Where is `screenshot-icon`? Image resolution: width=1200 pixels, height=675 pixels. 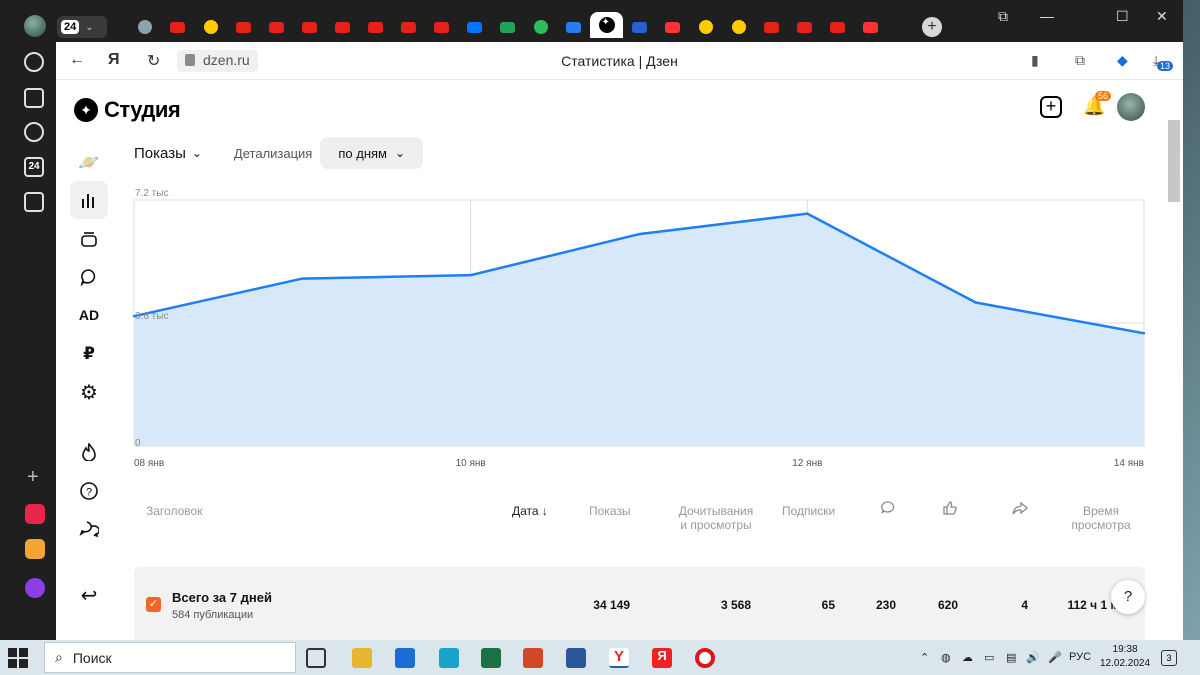 screenshot-icon is located at coordinates (34, 202).